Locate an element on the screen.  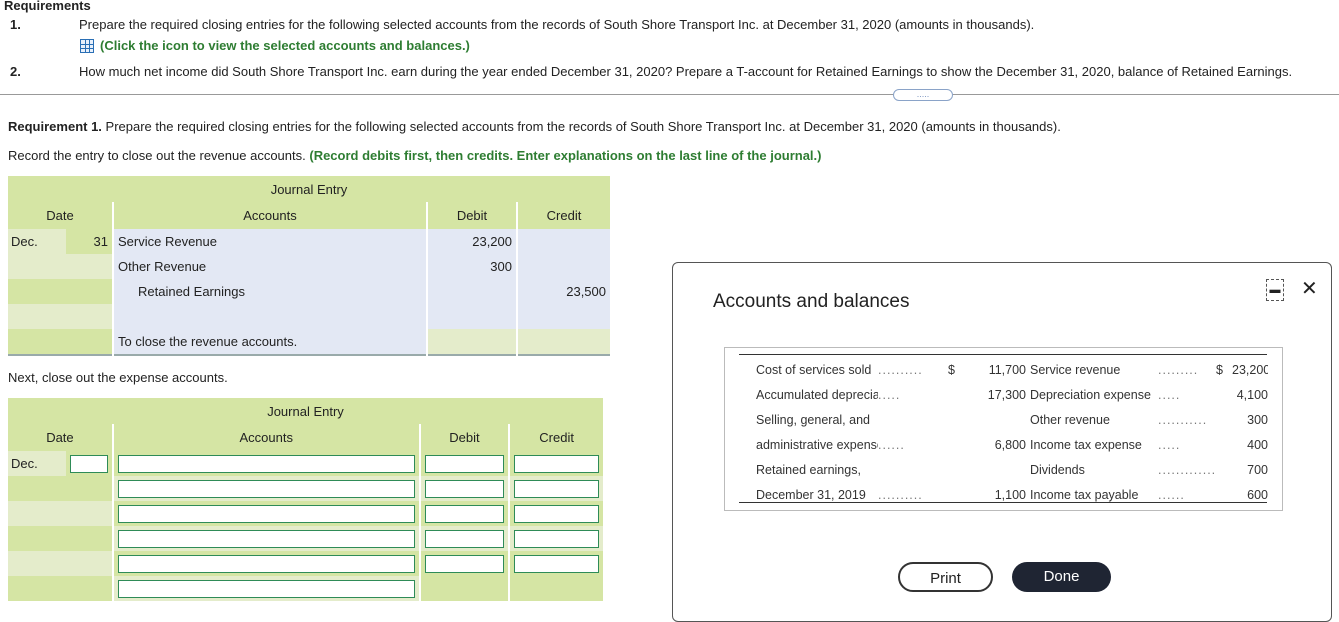
journal-1-account: Retained Earnings is located at coordinates (270, 291).